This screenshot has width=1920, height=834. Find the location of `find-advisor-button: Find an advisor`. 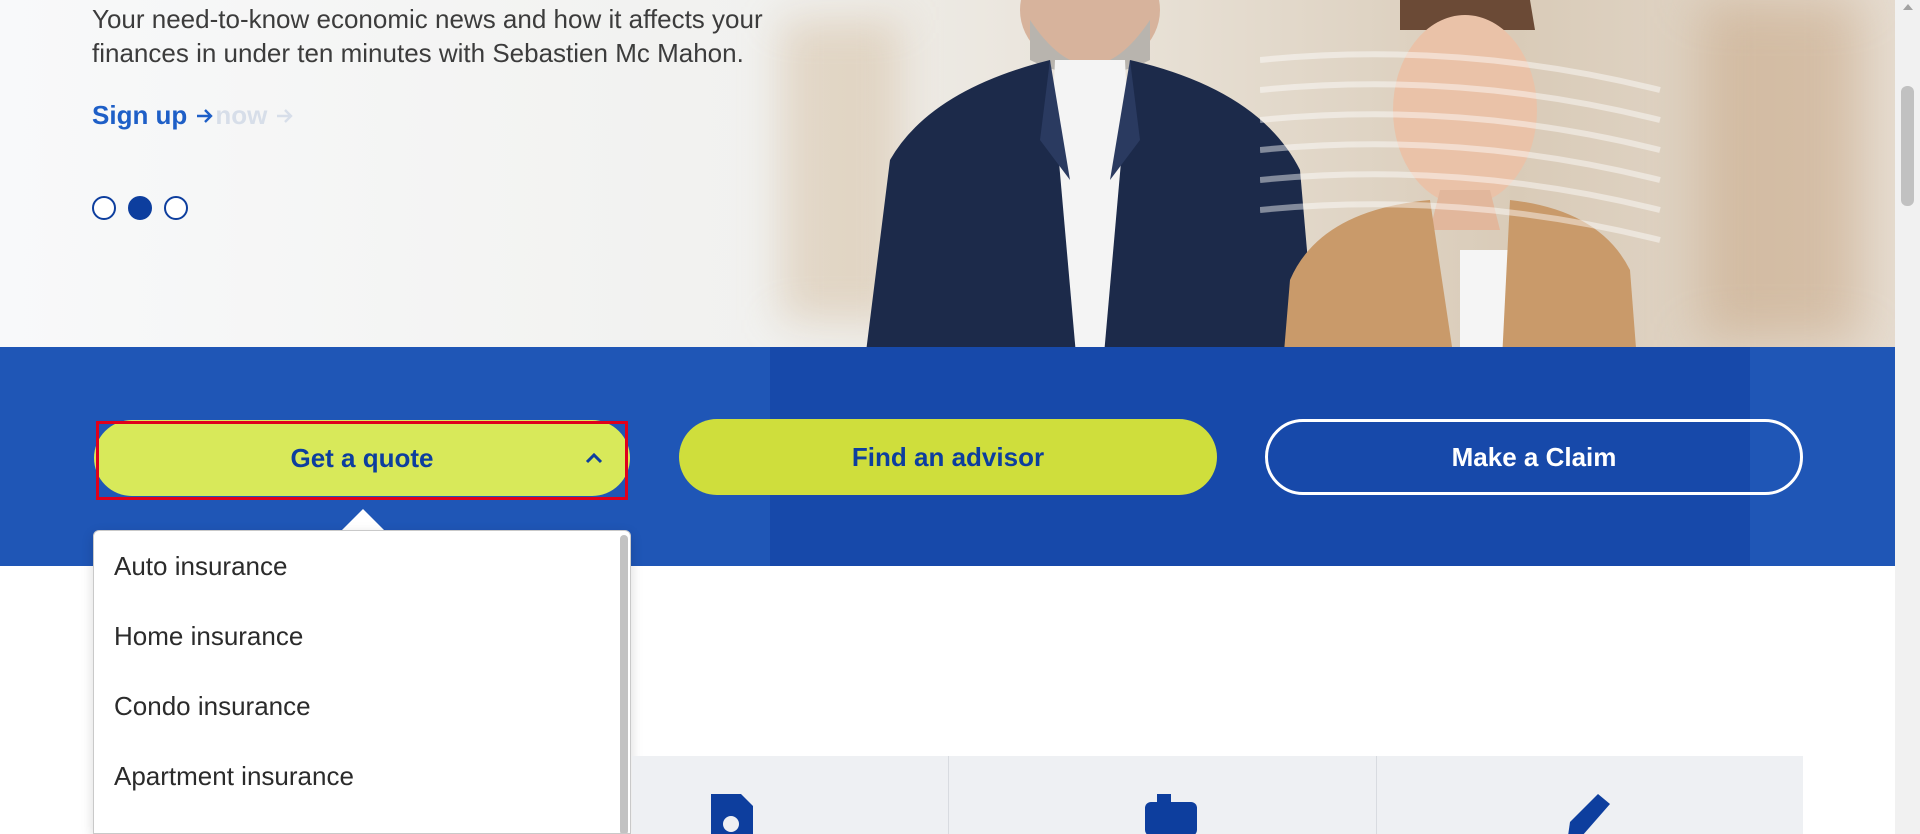

find-advisor-button: Find an advisor is located at coordinates (948, 457).